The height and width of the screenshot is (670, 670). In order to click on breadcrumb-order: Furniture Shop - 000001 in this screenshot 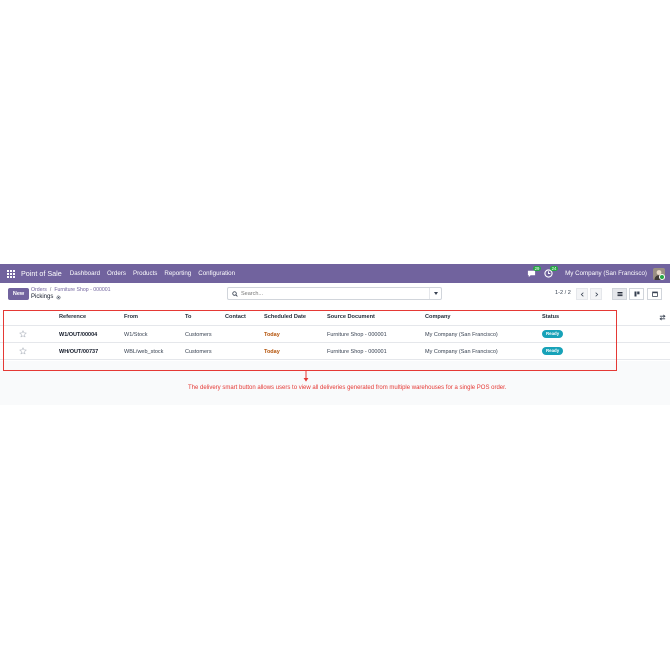, I will do `click(82, 290)`.